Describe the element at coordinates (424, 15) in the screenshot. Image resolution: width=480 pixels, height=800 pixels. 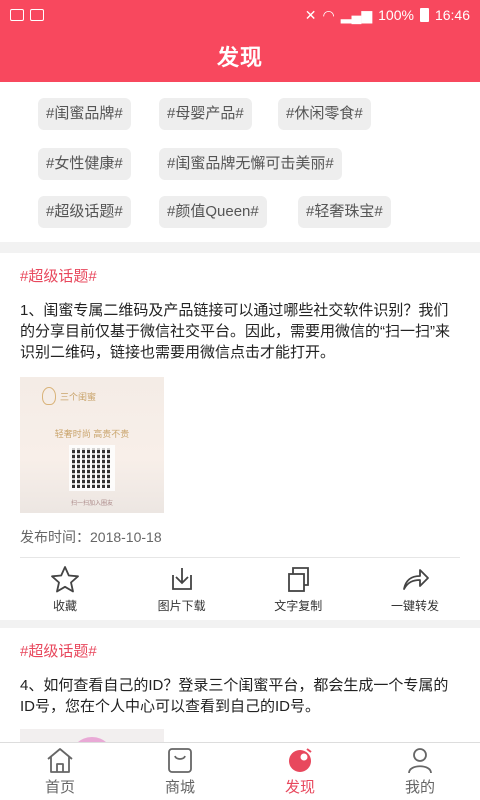
I see `battery-icon` at that location.